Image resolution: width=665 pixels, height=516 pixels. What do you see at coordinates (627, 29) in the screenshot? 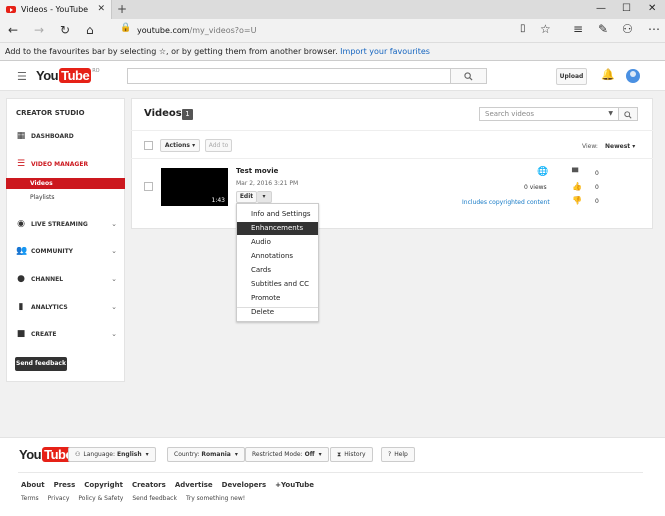
I see `share-icon: ⚇` at bounding box center [627, 29].